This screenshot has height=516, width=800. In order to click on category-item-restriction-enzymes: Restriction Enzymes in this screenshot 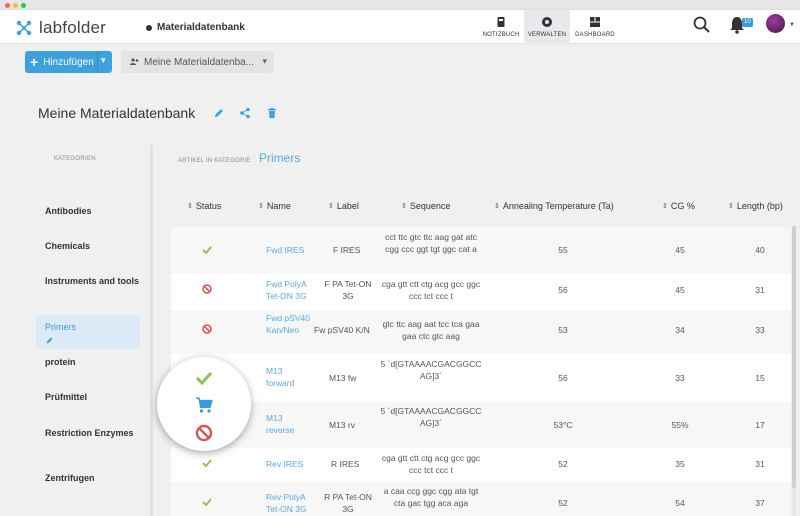, I will do `click(88, 433)`.